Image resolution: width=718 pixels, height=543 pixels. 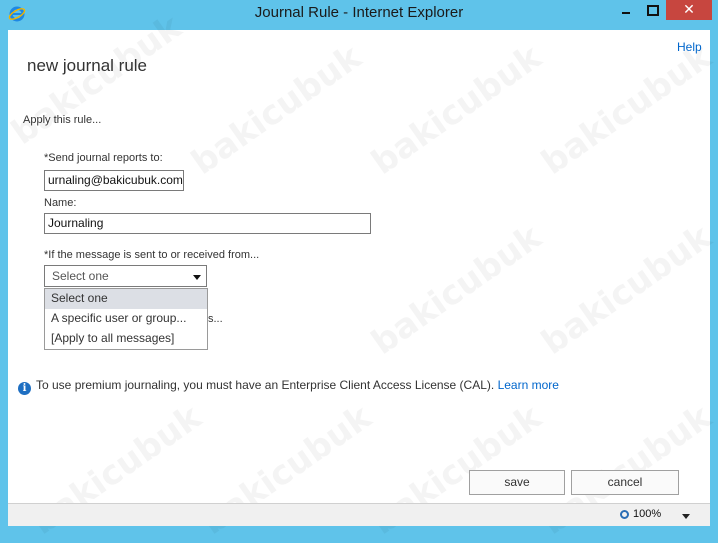 I want to click on maximize-icon, so click(x=653, y=10).